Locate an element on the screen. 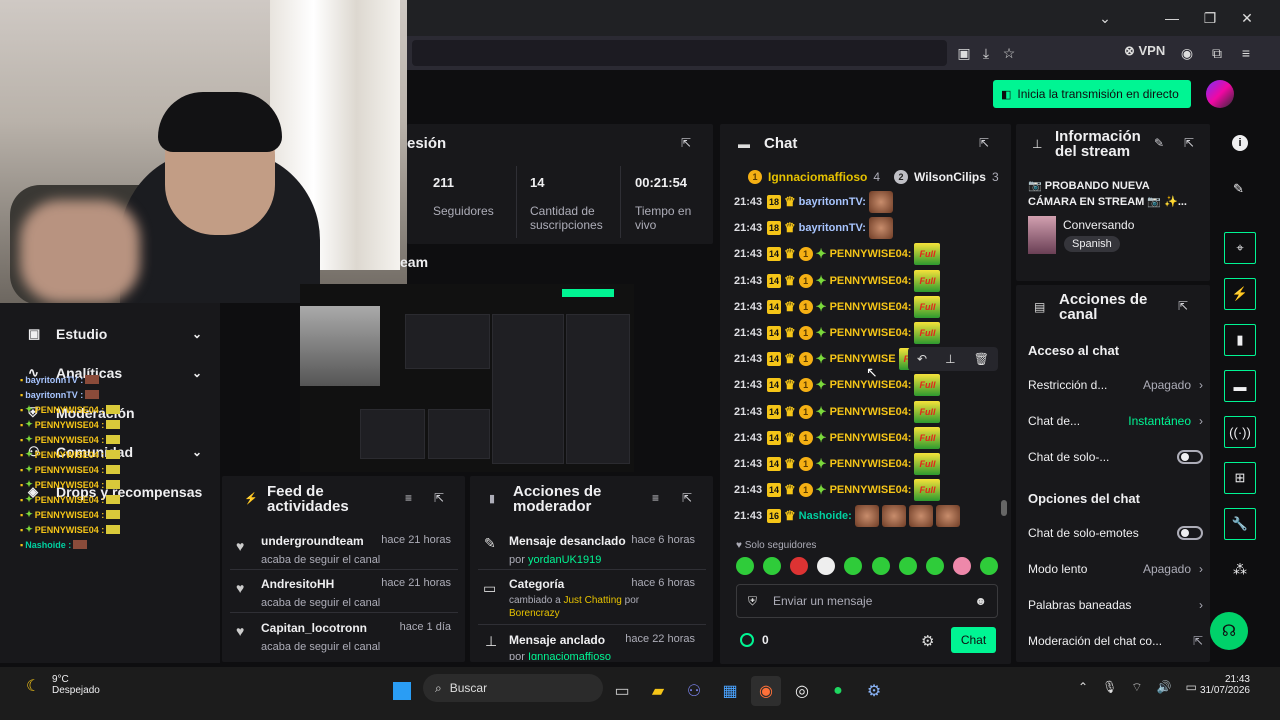 This screenshot has height=720, width=1280. tray-chevron-icon: ⌃ is located at coordinates (1083, 687).